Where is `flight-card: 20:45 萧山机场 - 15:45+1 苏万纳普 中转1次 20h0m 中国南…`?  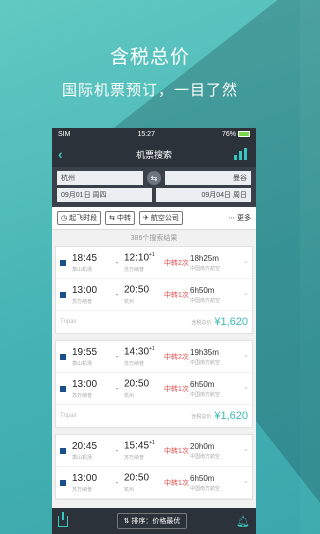
flight-card: 20:45 萧山机场 - 15:45+1 苏万纳普 中转1次 20h0m 中国南… is located at coordinates (154, 467).